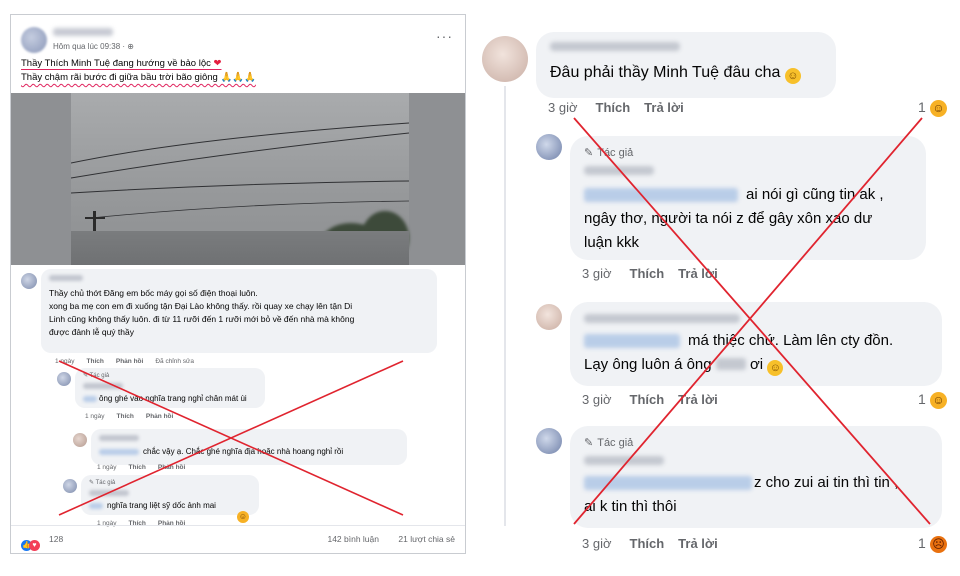  What do you see at coordinates (161, 505) in the screenshot?
I see `reply-text: nghĩa trang liệt sỹ dốc ảnh mai` at bounding box center [161, 505].